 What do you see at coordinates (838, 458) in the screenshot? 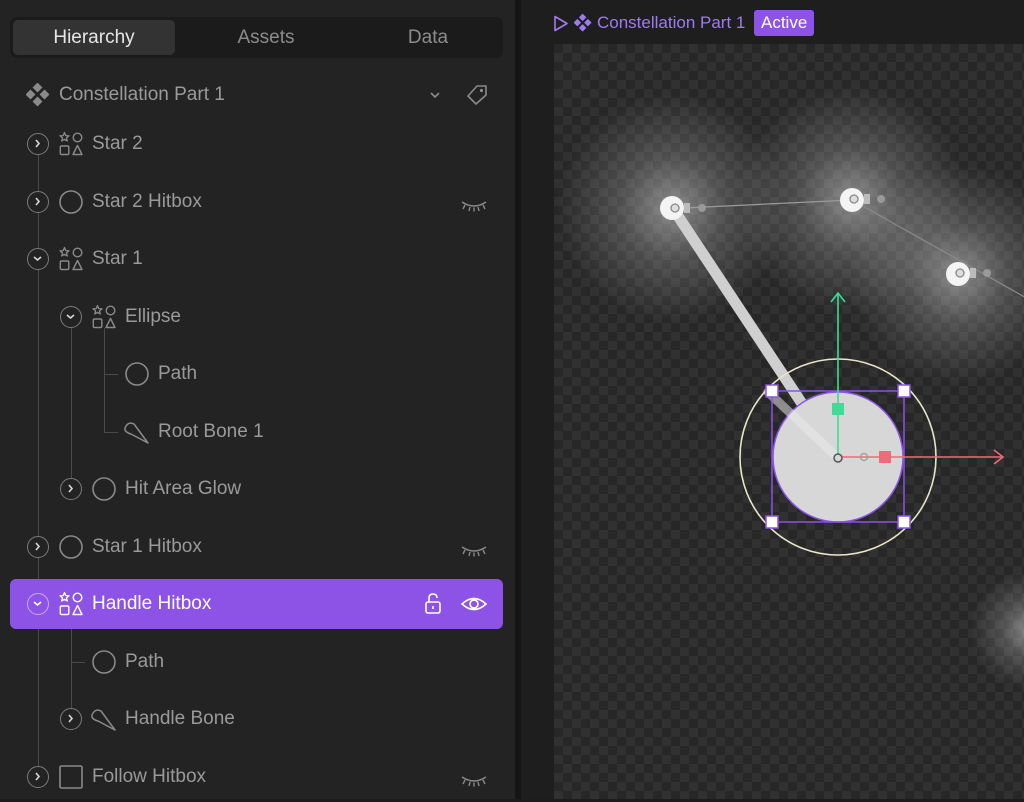
I see `origin-pivot` at bounding box center [838, 458].